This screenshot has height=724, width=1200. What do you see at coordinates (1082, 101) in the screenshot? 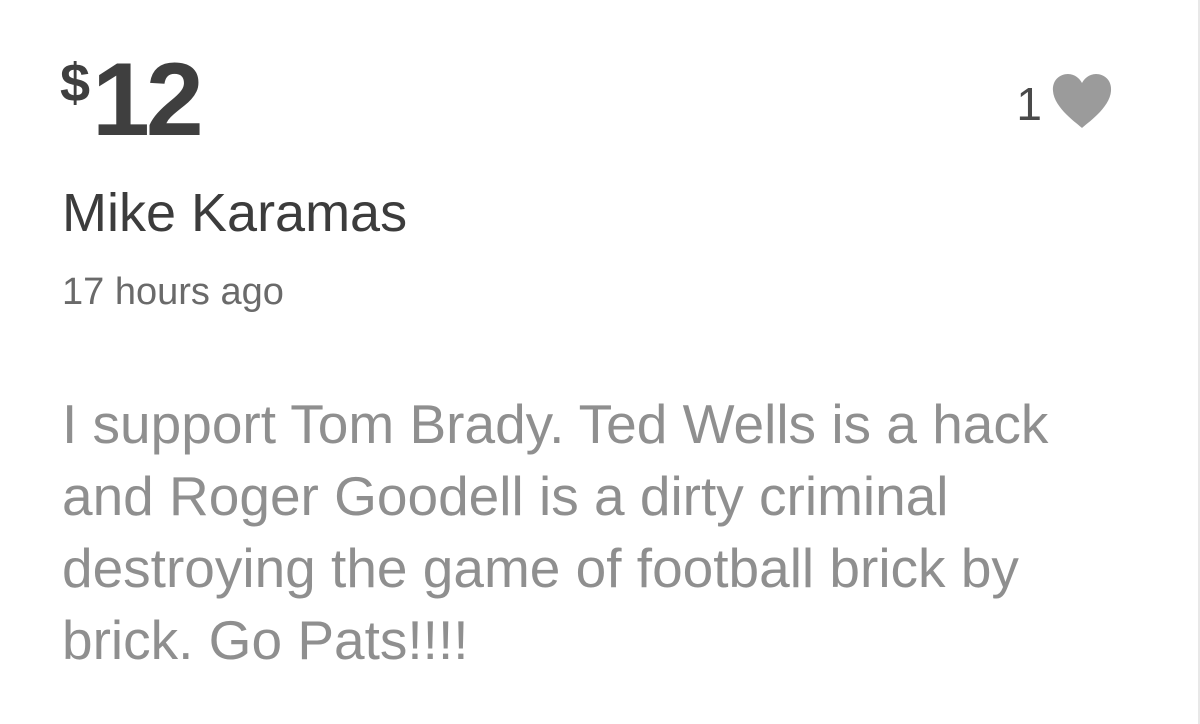
I see `heart-icon` at bounding box center [1082, 101].